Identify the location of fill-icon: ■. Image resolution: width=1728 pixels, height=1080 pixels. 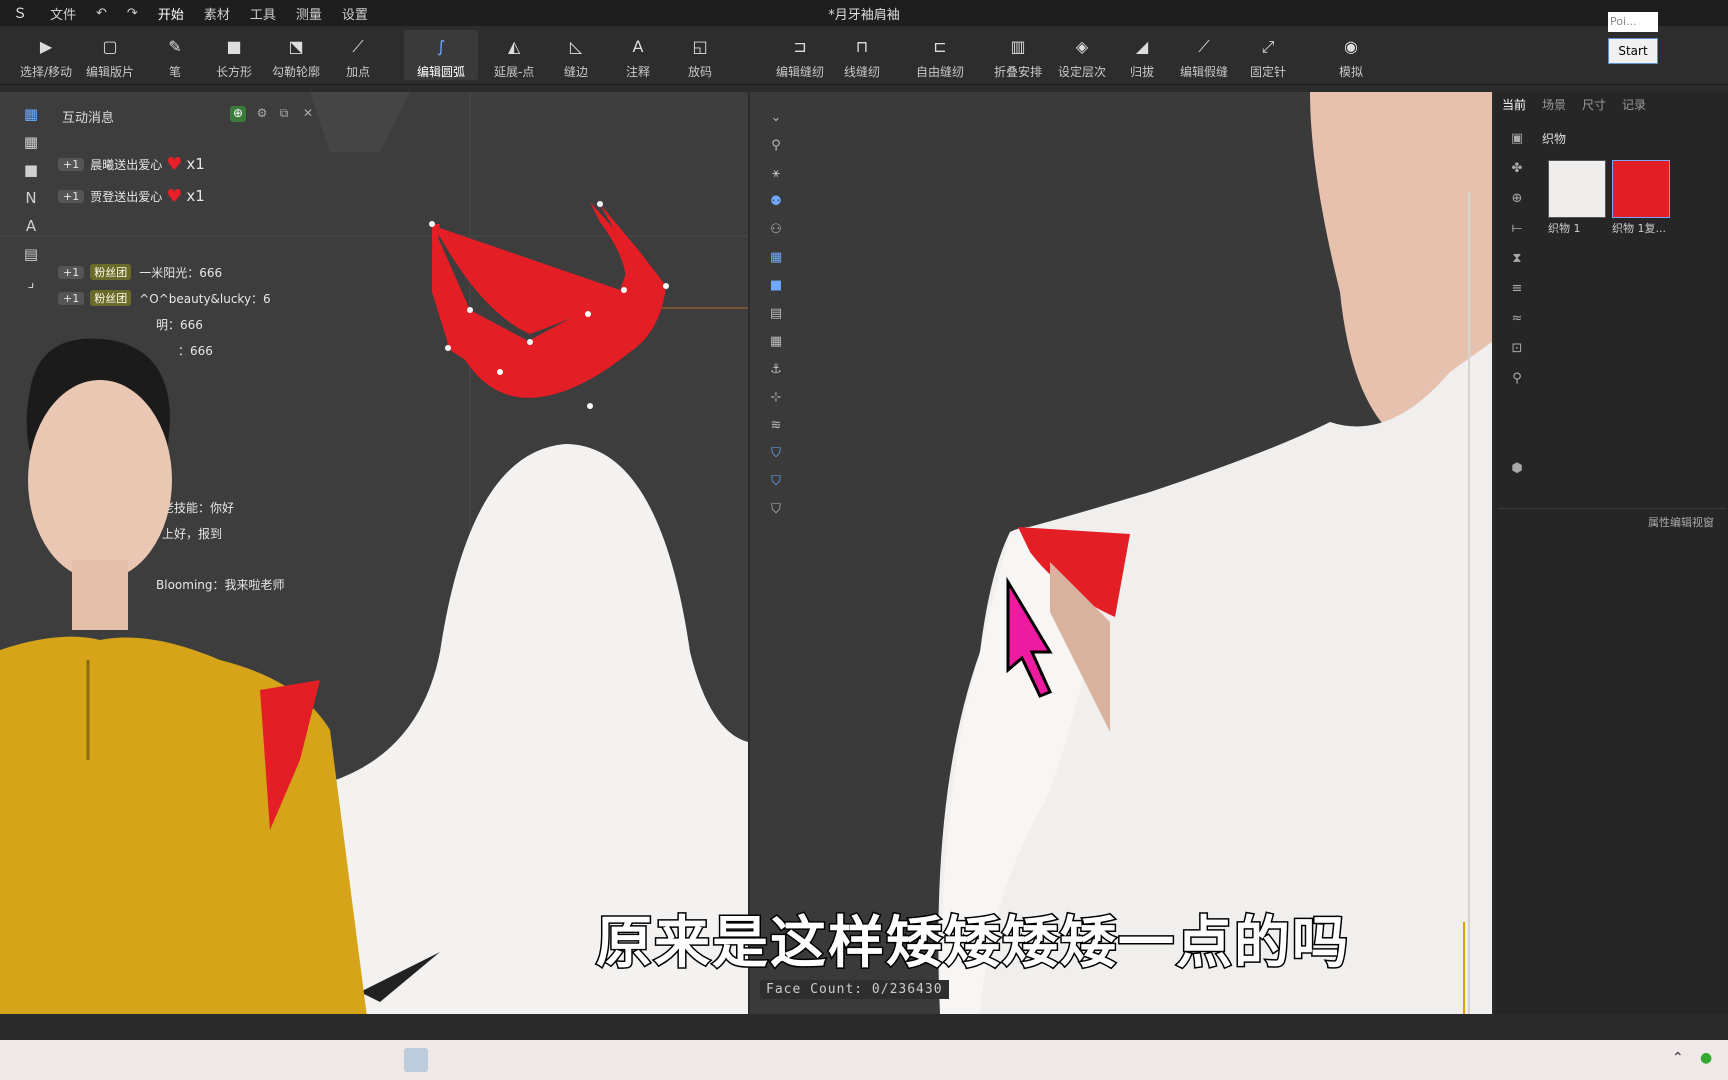
(31, 170).